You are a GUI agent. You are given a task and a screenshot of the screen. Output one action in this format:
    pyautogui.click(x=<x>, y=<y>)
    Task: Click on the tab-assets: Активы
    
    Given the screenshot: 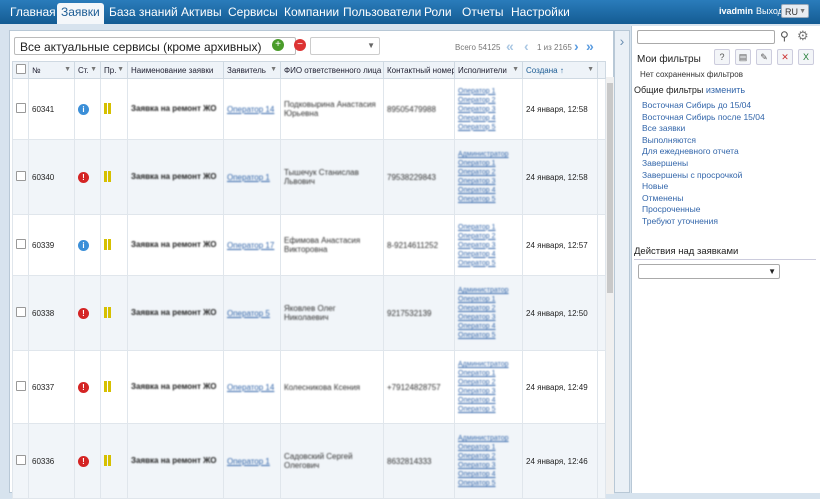 What is the action you would take?
    pyautogui.click(x=201, y=12)
    